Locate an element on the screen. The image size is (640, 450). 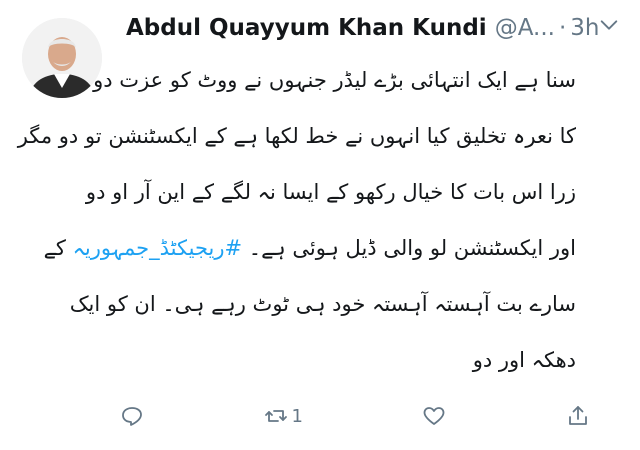
tweet-line: دھکہ اور دو is located at coordinates (524, 360).